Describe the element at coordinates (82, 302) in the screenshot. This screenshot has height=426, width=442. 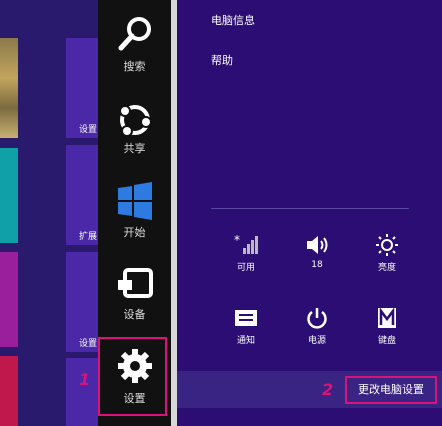
I see `tile-settings-2: 设置` at that location.